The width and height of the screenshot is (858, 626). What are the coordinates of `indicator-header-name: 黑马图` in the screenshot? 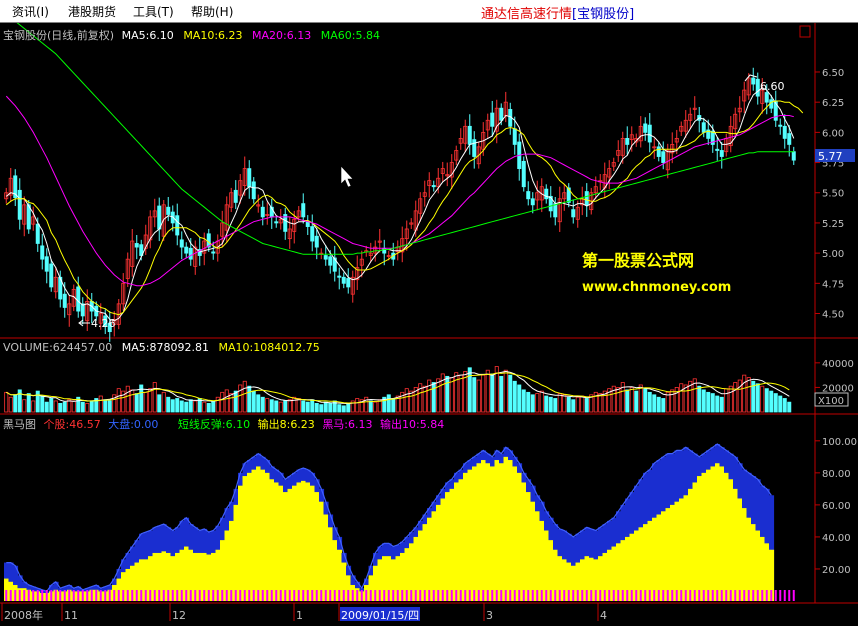 It's located at (19, 424).